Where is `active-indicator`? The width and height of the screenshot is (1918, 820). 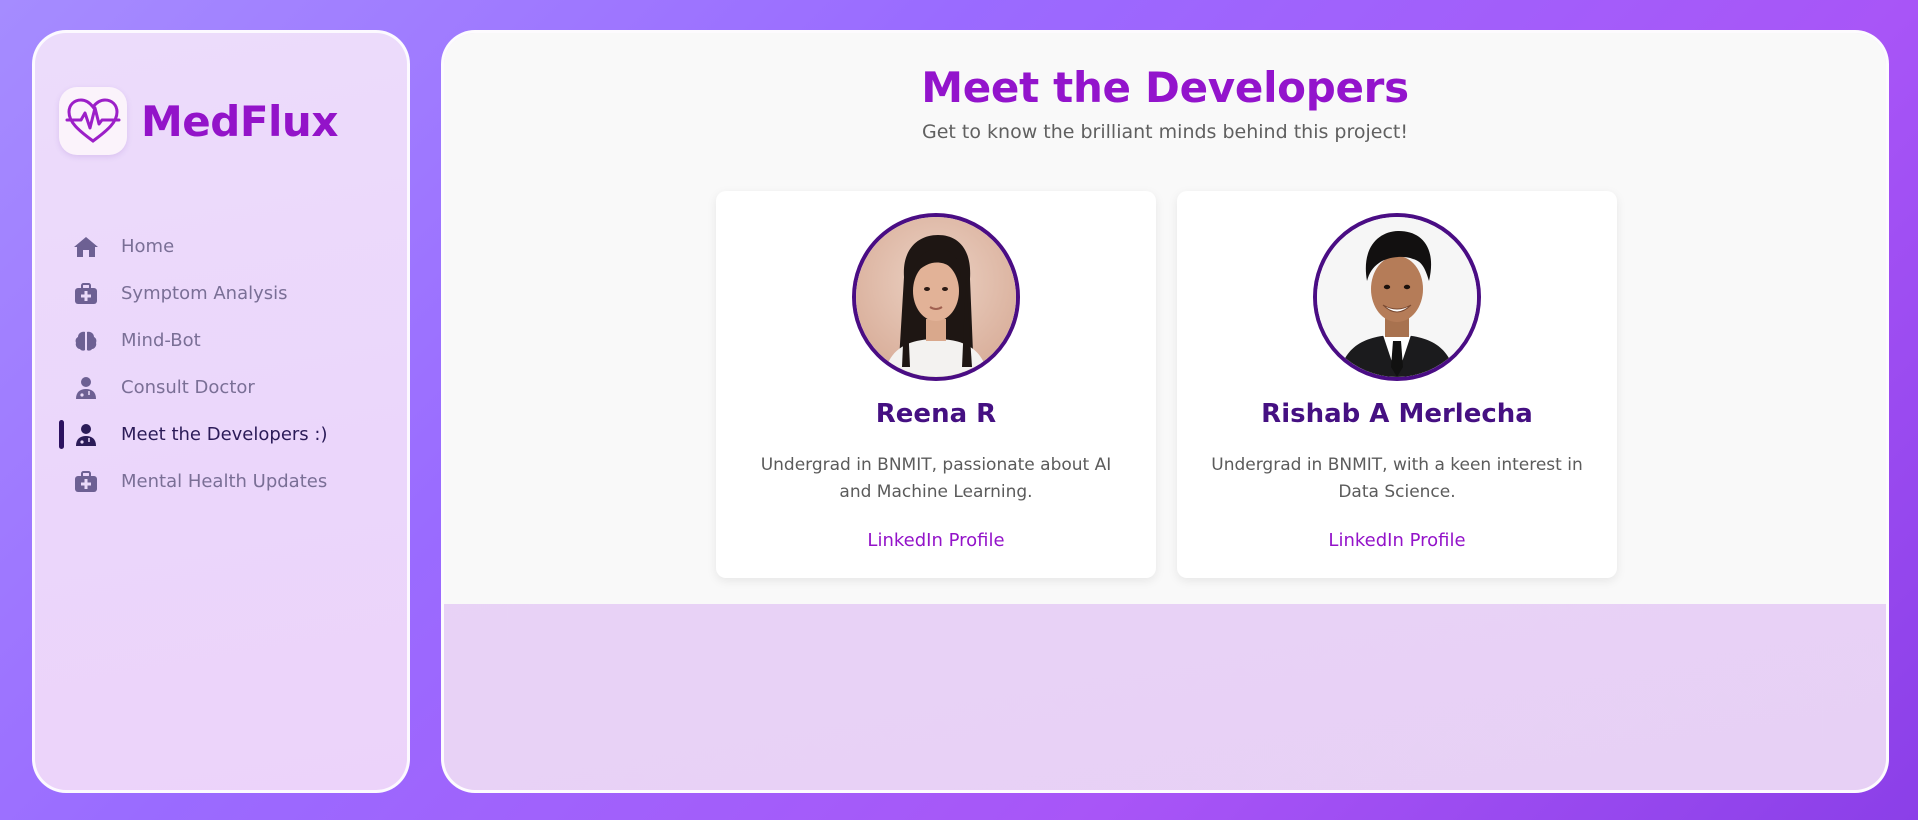
active-indicator is located at coordinates (61, 434).